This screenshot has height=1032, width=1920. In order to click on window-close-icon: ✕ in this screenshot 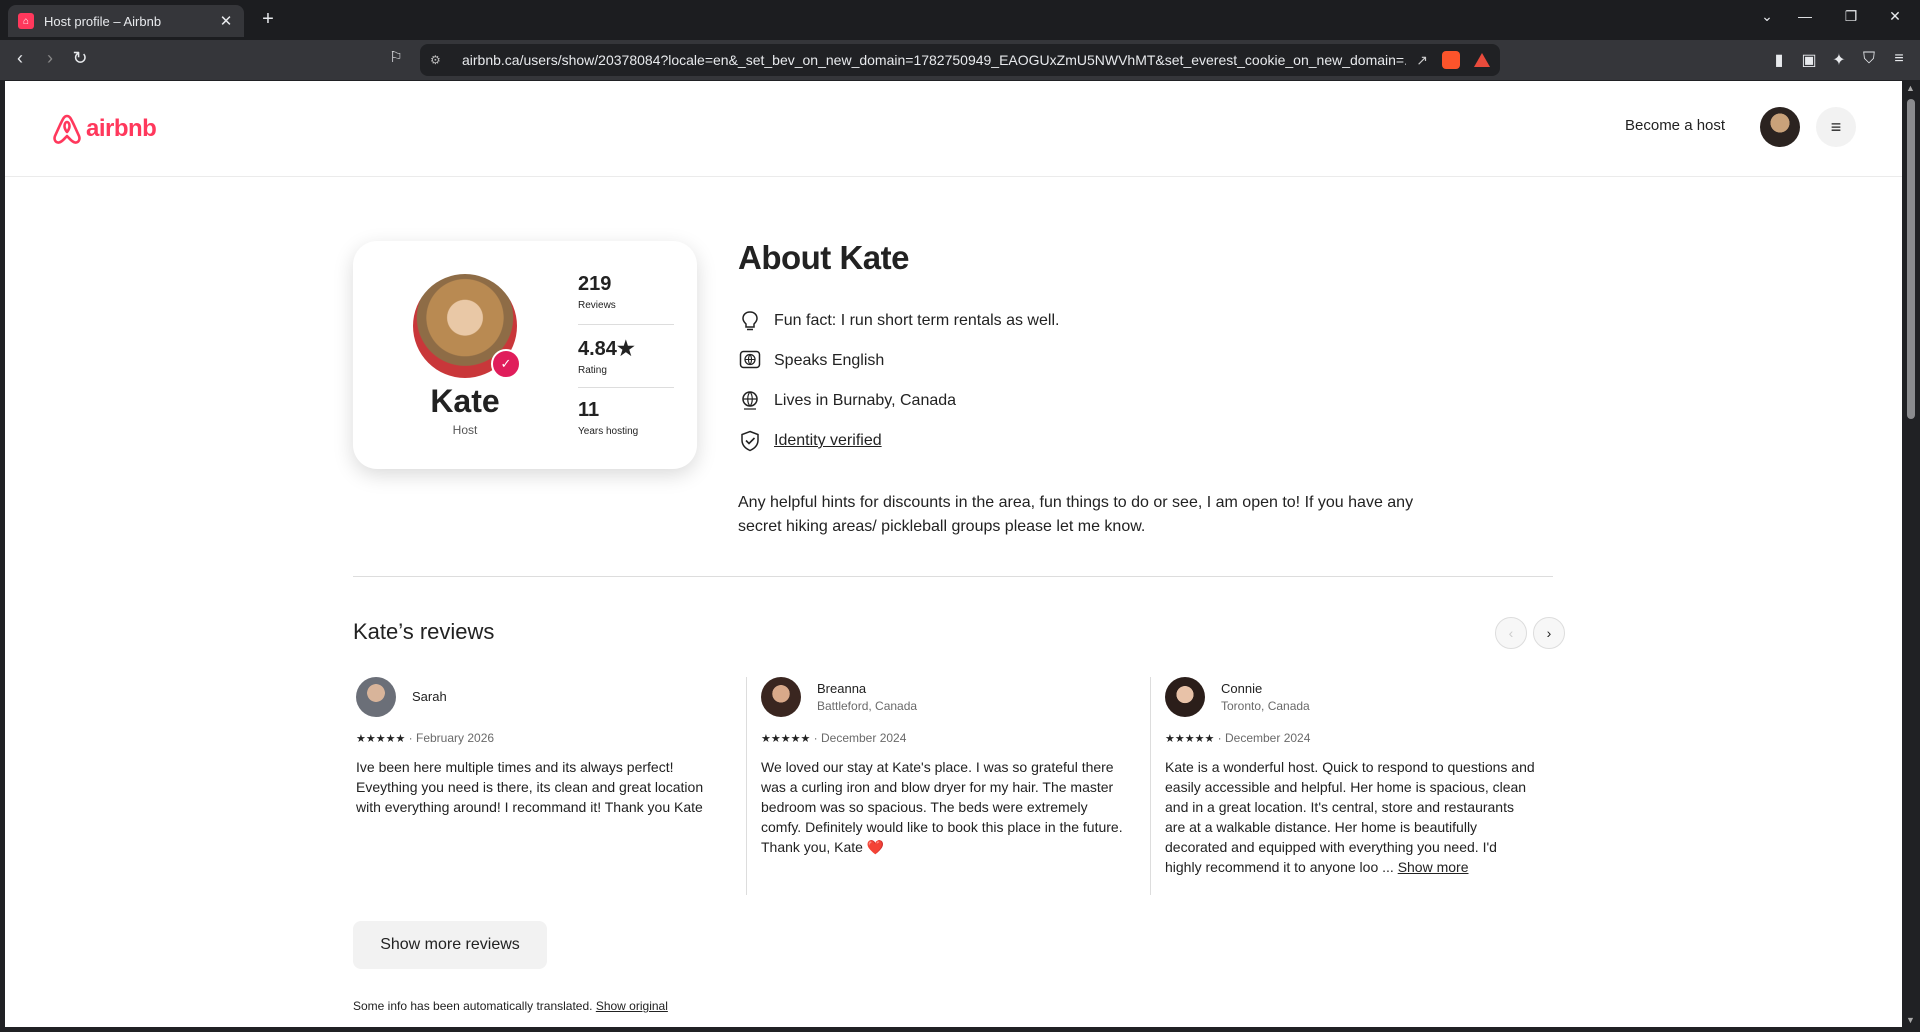, I will do `click(1895, 16)`.